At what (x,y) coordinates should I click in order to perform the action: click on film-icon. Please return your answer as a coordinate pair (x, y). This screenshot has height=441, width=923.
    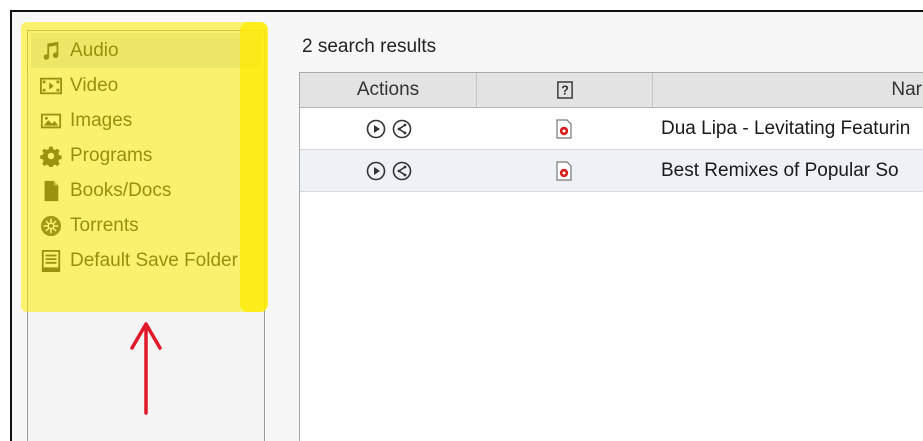
    Looking at the image, I should click on (51, 86).